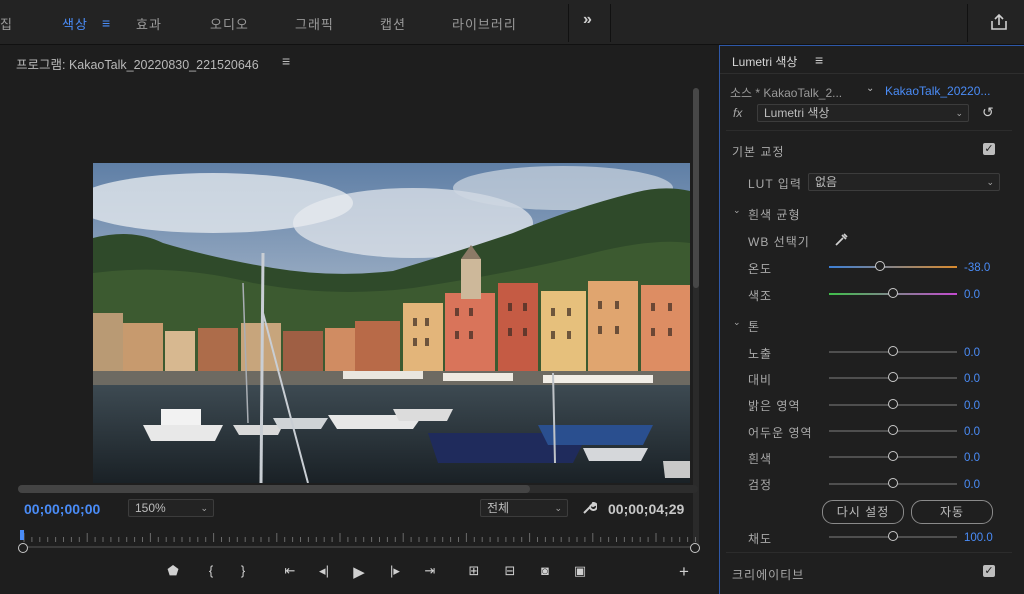  Describe the element at coordinates (395, 571) in the screenshot. I see `step-forward-icon: |▸` at that location.